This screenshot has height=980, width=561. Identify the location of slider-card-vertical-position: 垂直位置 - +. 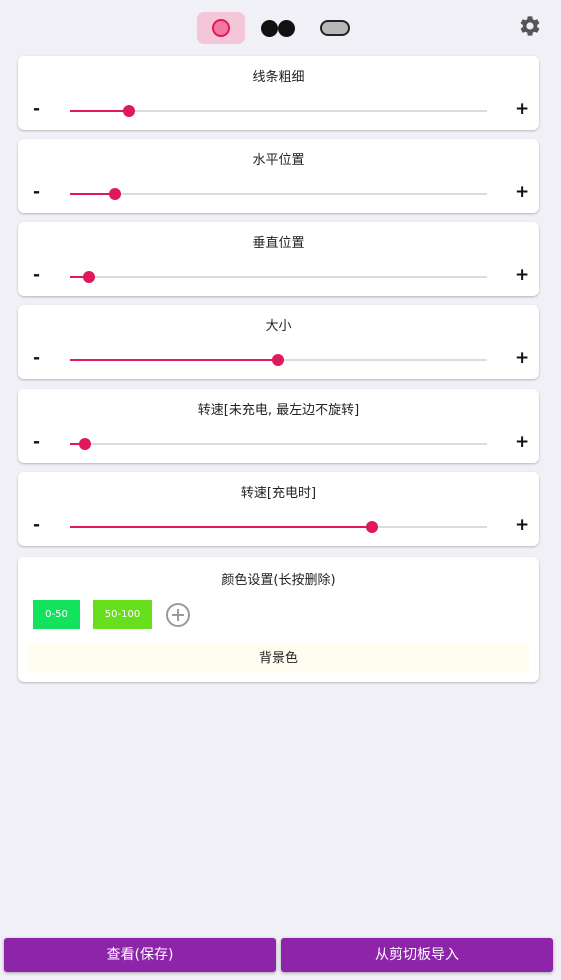
(278, 259).